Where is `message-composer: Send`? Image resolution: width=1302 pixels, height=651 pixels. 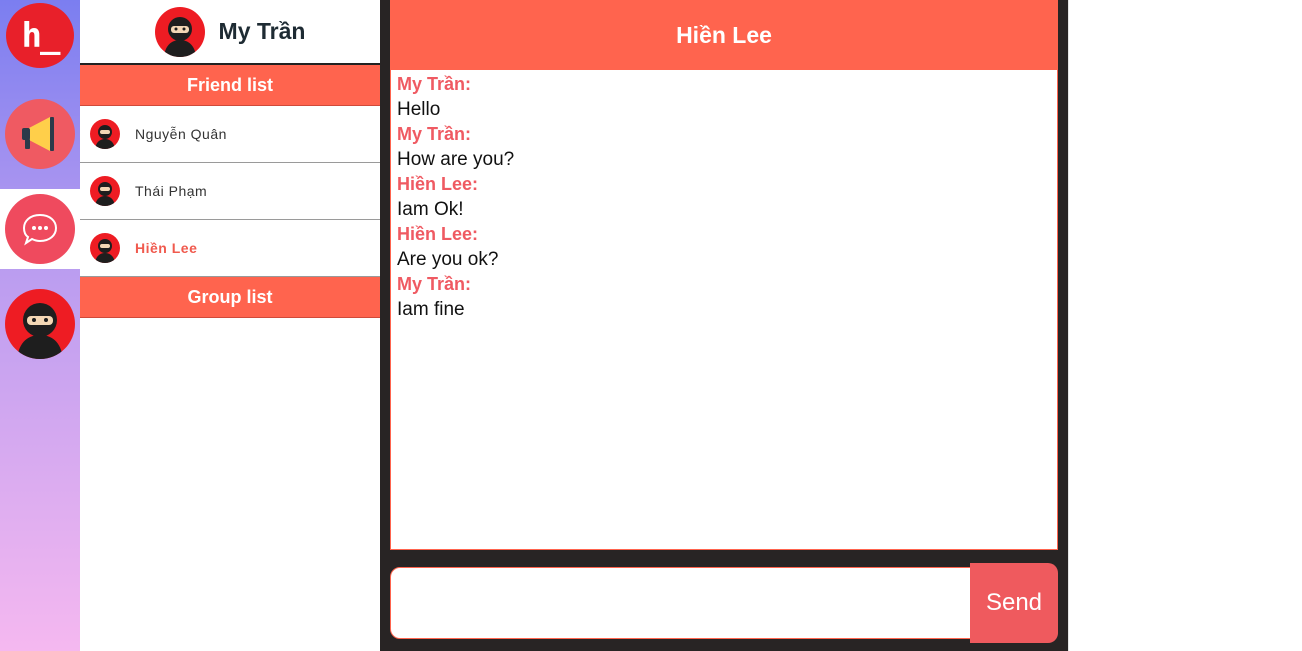
message-composer: Send is located at coordinates (724, 603).